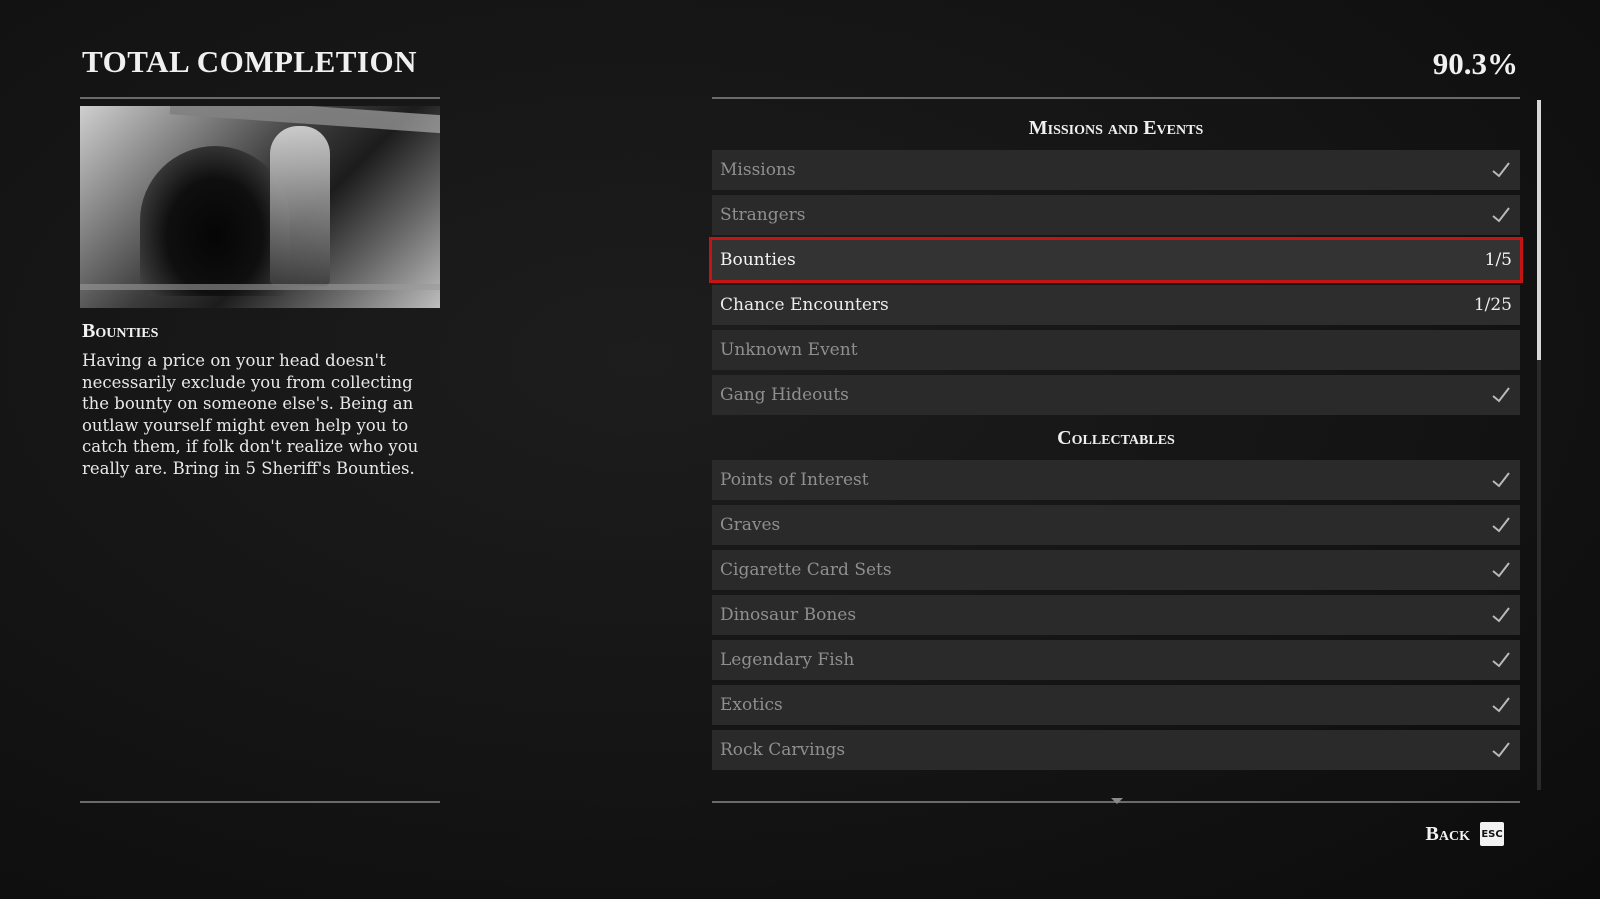 The height and width of the screenshot is (899, 1600). What do you see at coordinates (750, 525) in the screenshot?
I see `row-label: Graves` at bounding box center [750, 525].